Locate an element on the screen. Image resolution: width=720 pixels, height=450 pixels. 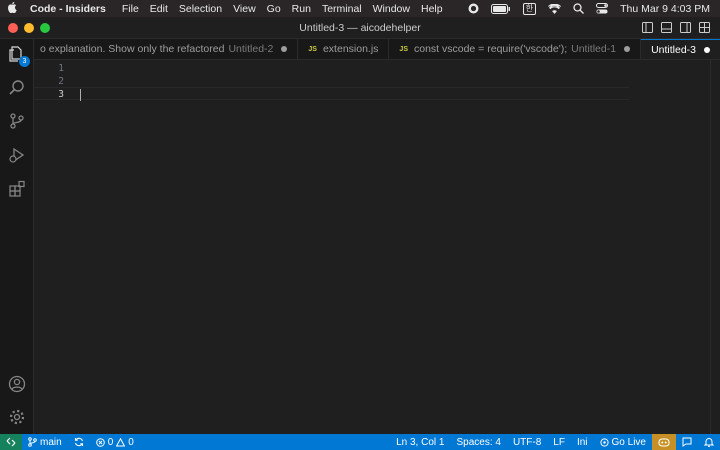
go-live-button: Go Live is located at coordinates (623, 442).